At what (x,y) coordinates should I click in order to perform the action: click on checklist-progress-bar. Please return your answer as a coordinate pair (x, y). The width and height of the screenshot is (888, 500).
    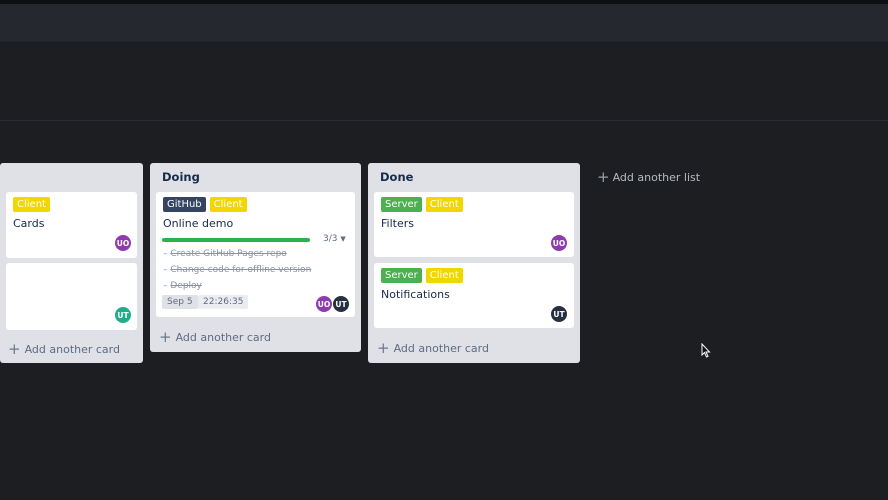
    Looking at the image, I should click on (236, 240).